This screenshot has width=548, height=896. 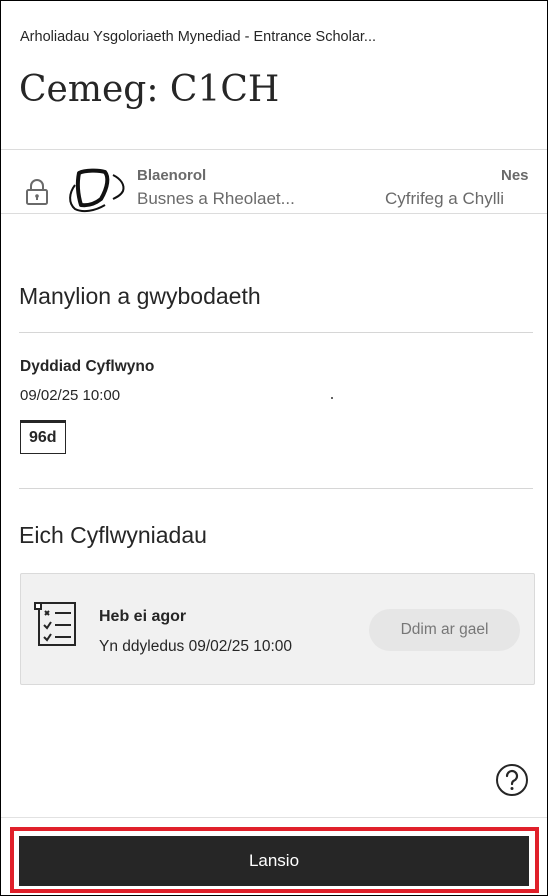 I want to click on submissions-heading: Eich Cyflwyniadau, so click(x=113, y=535).